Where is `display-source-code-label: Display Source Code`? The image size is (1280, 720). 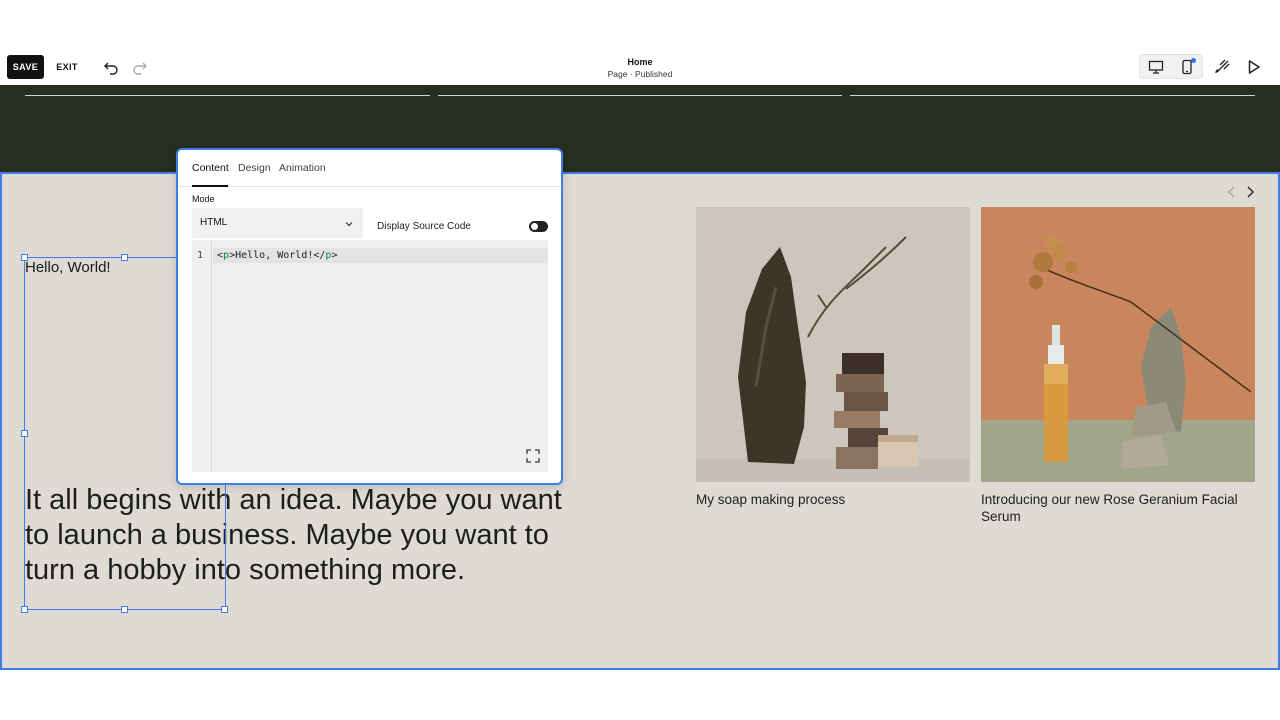
display-source-code-label: Display Source Code is located at coordinates (424, 226).